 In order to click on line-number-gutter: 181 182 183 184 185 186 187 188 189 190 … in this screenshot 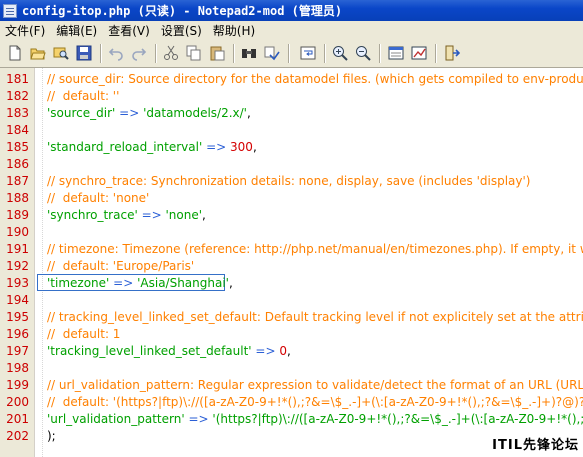, I will do `click(17, 262)`.